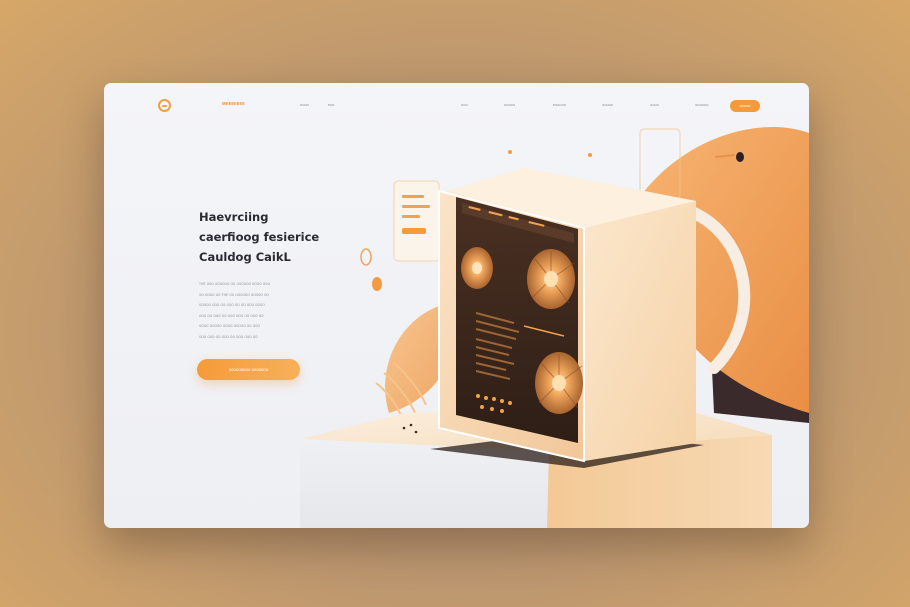  What do you see at coordinates (414, 231) in the screenshot?
I see `ui-card-button` at bounding box center [414, 231].